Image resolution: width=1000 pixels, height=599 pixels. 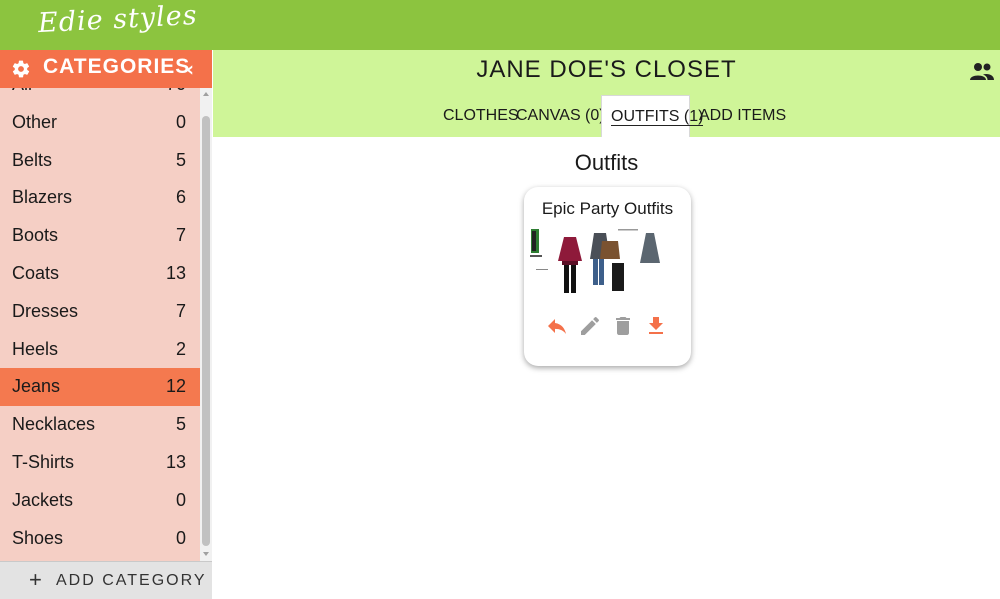 What do you see at coordinates (100, 236) in the screenshot?
I see `sidebar-item-boots: Boots 7` at bounding box center [100, 236].